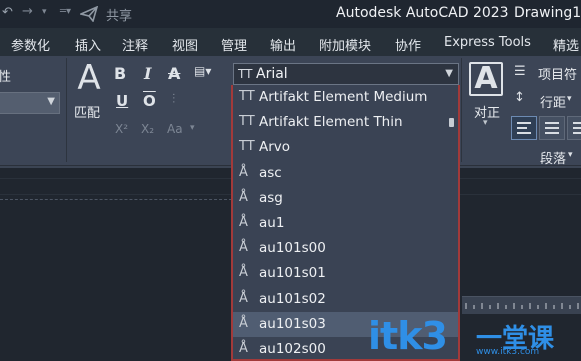  Describe the element at coordinates (135, 44) in the screenshot. I see `tab-annotate: 注释` at that location.